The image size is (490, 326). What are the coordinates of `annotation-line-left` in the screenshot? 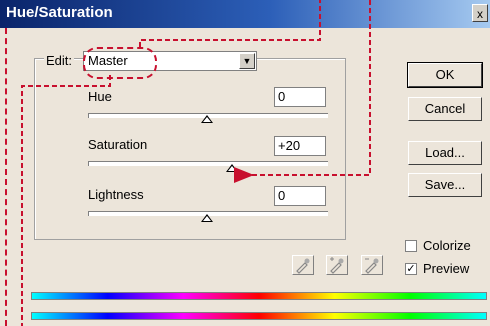 It's located at (66, 200).